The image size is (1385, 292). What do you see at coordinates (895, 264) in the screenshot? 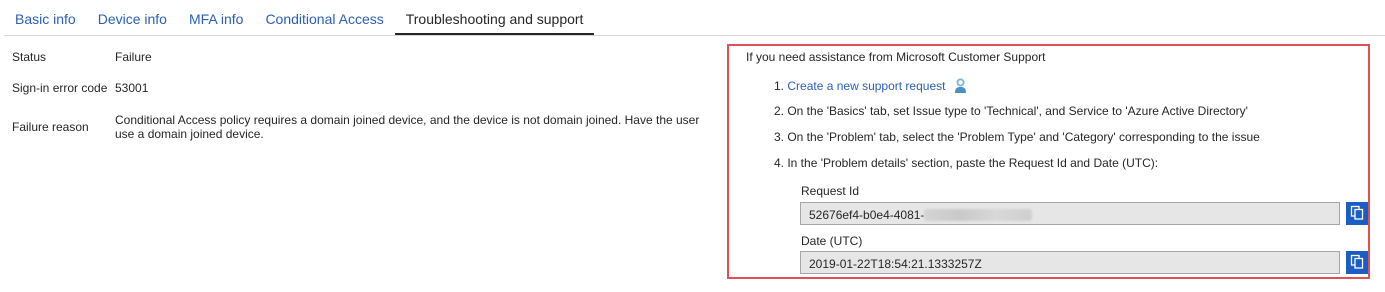
I see `date-value: 2019-01-22T18:54:21.1333257Z` at bounding box center [895, 264].